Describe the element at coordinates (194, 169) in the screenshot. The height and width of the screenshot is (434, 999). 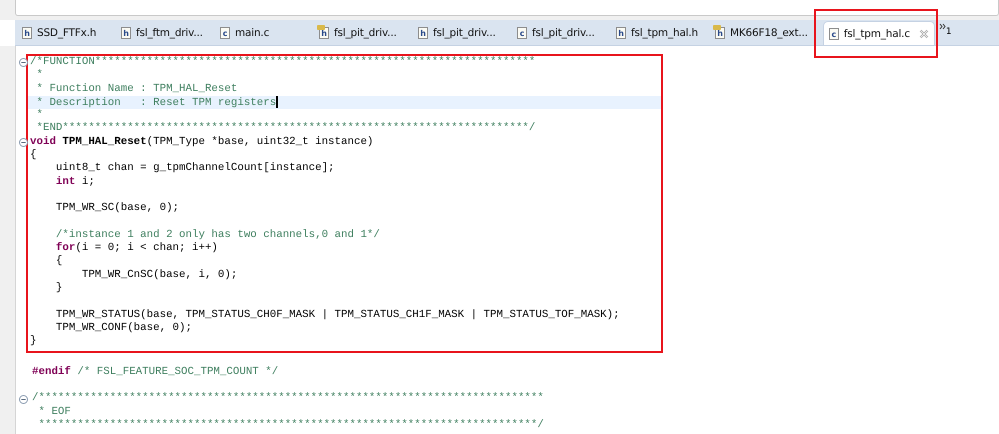
I see `code-line: uint8_t chan = g_tpmChannelCount[instance];` at that location.